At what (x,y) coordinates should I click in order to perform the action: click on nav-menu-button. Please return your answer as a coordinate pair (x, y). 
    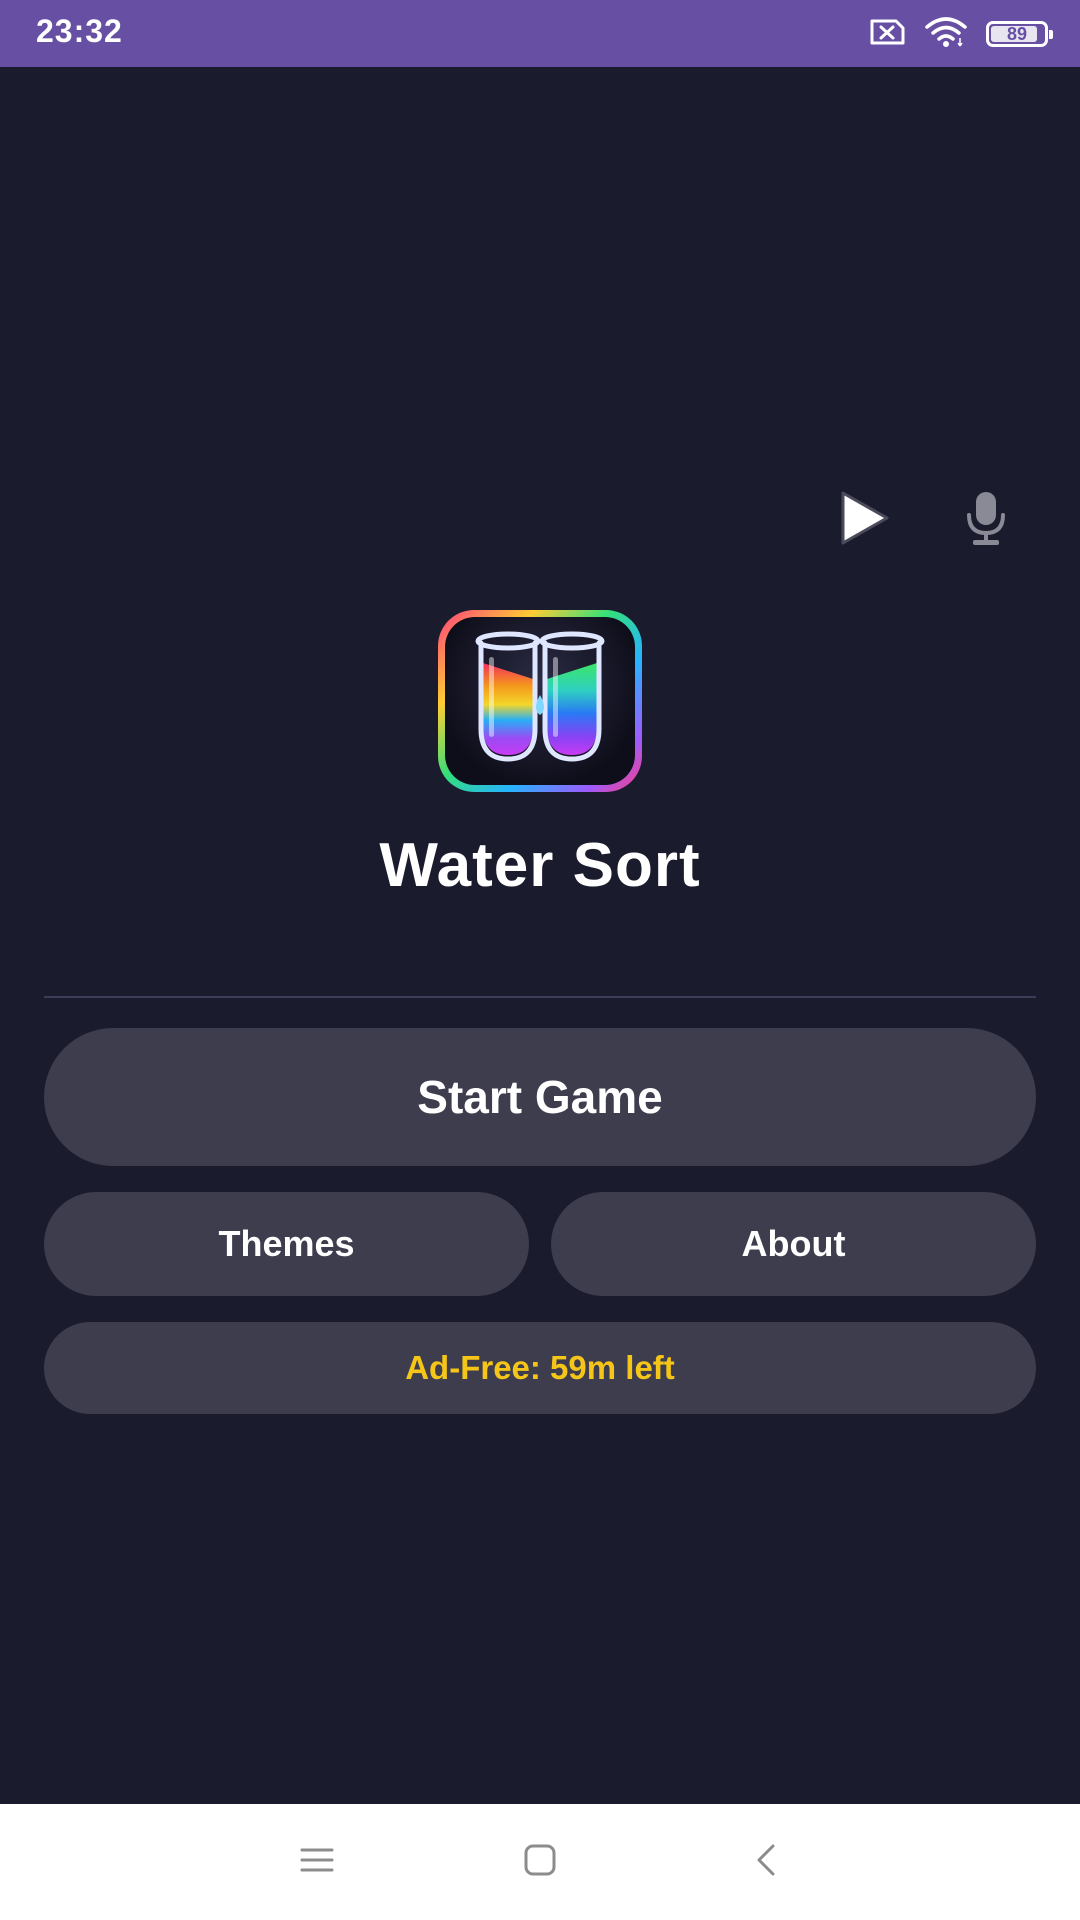
    Looking at the image, I should click on (317, 1862).